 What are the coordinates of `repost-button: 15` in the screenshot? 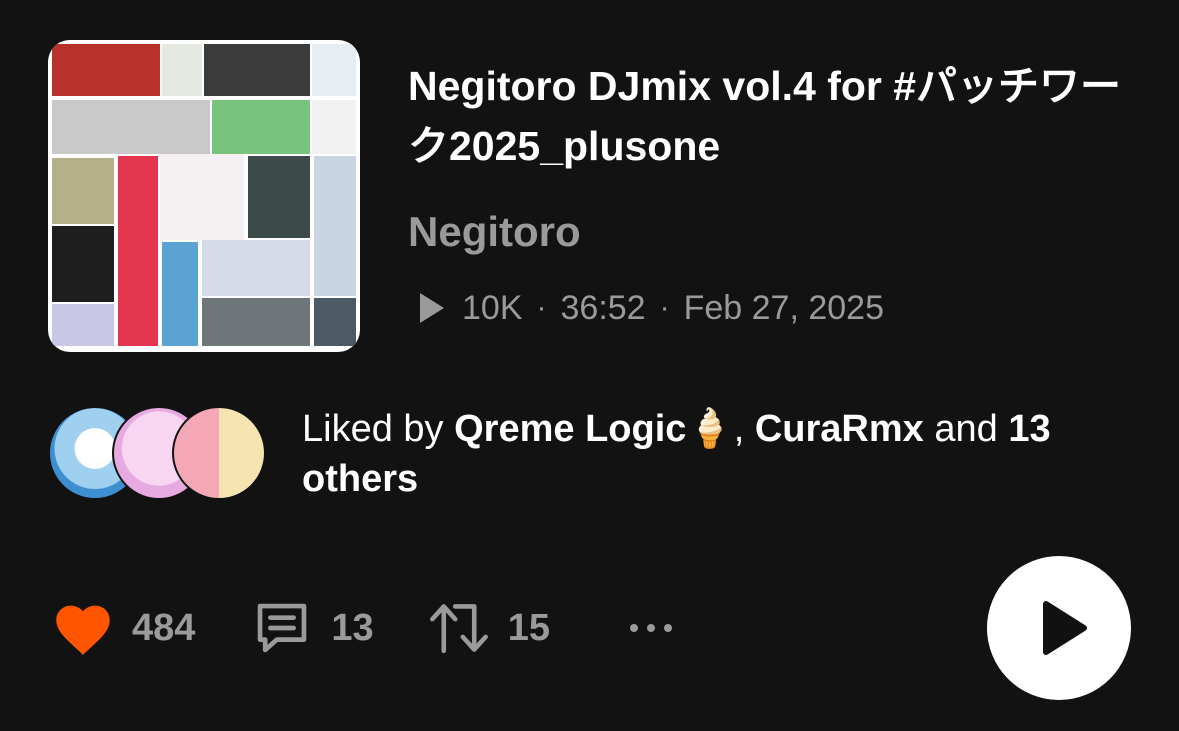 It's located at (488, 628).